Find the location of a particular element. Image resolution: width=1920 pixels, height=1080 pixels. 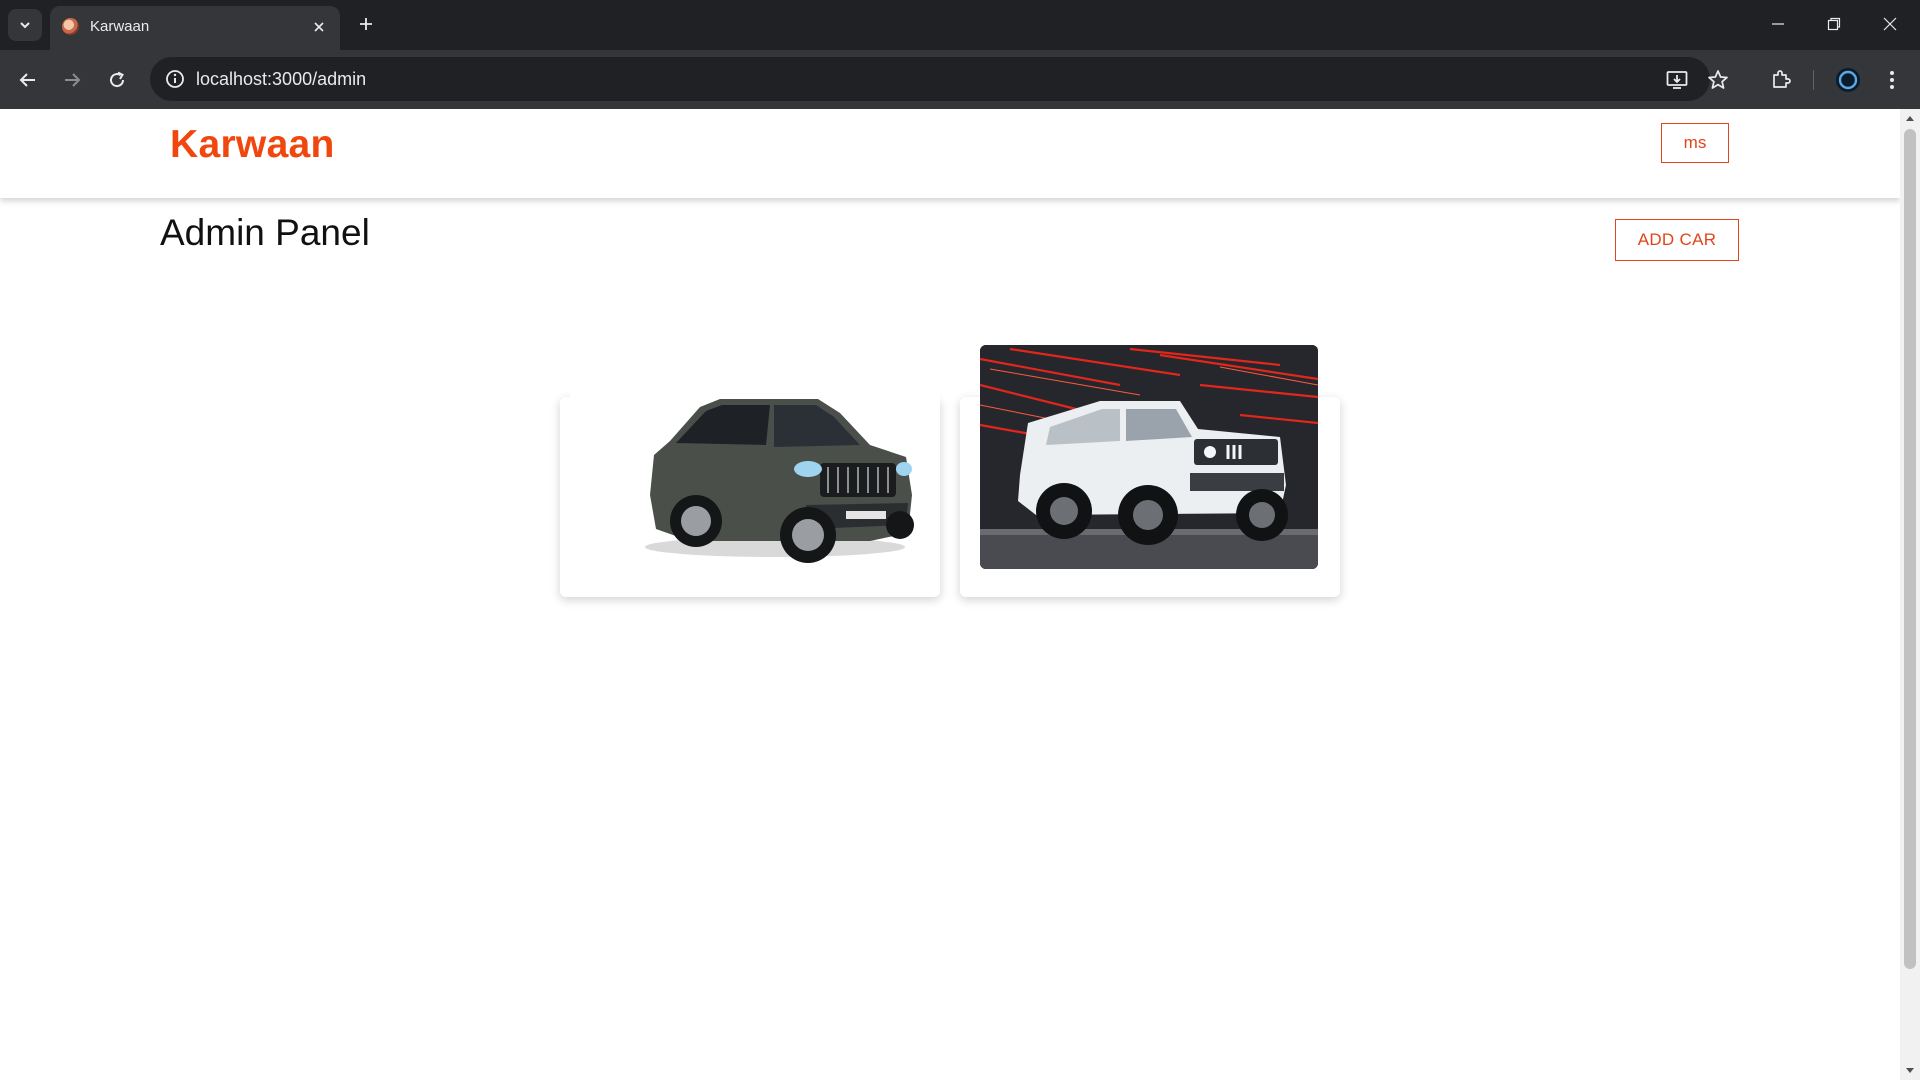

minimize-icon is located at coordinates (1778, 24).